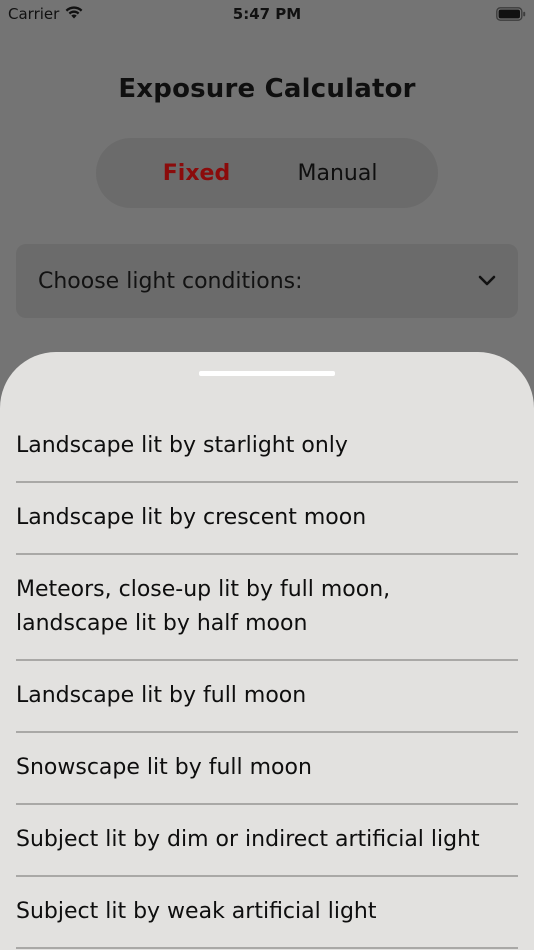  What do you see at coordinates (164, 767) in the screenshot?
I see `option-label: Snowscape lit by full moon` at bounding box center [164, 767].